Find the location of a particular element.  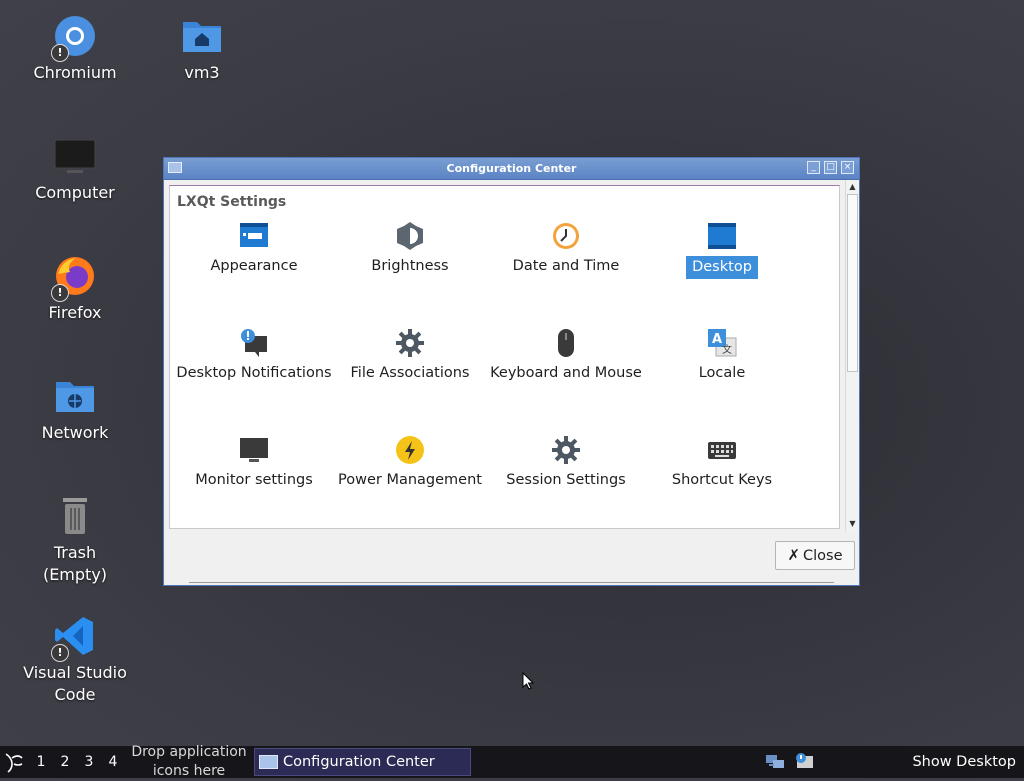

clock-icon is located at coordinates (566, 236).